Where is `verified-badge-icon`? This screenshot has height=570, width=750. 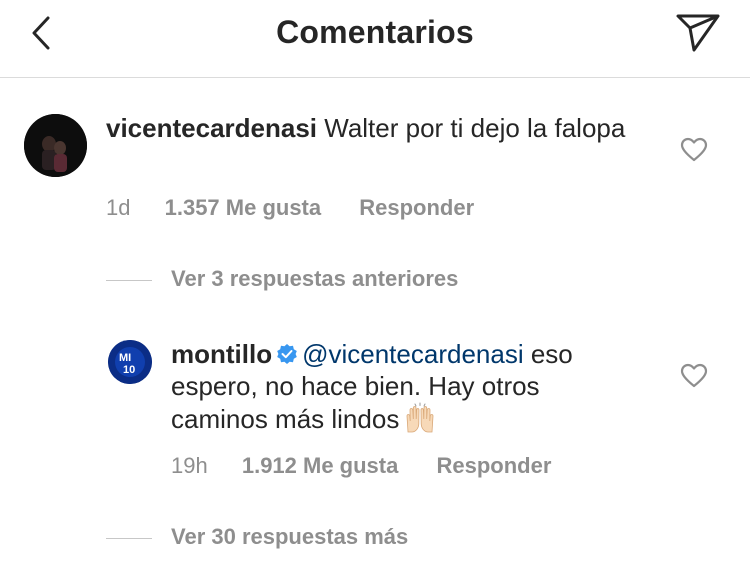 verified-badge-icon is located at coordinates (287, 354).